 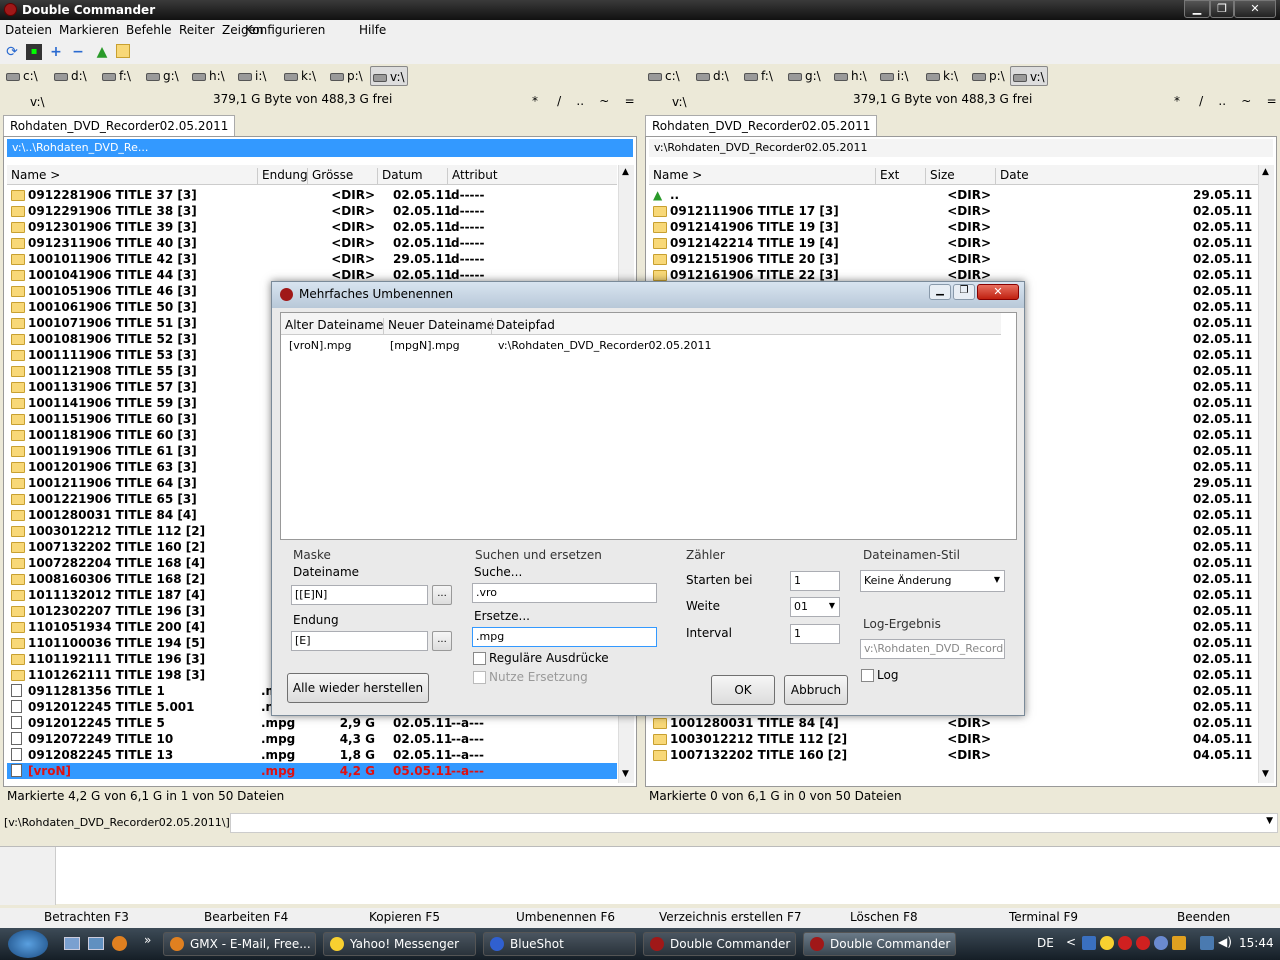 What do you see at coordinates (28, 30) in the screenshot?
I see `menu-dateien: Dateien` at bounding box center [28, 30].